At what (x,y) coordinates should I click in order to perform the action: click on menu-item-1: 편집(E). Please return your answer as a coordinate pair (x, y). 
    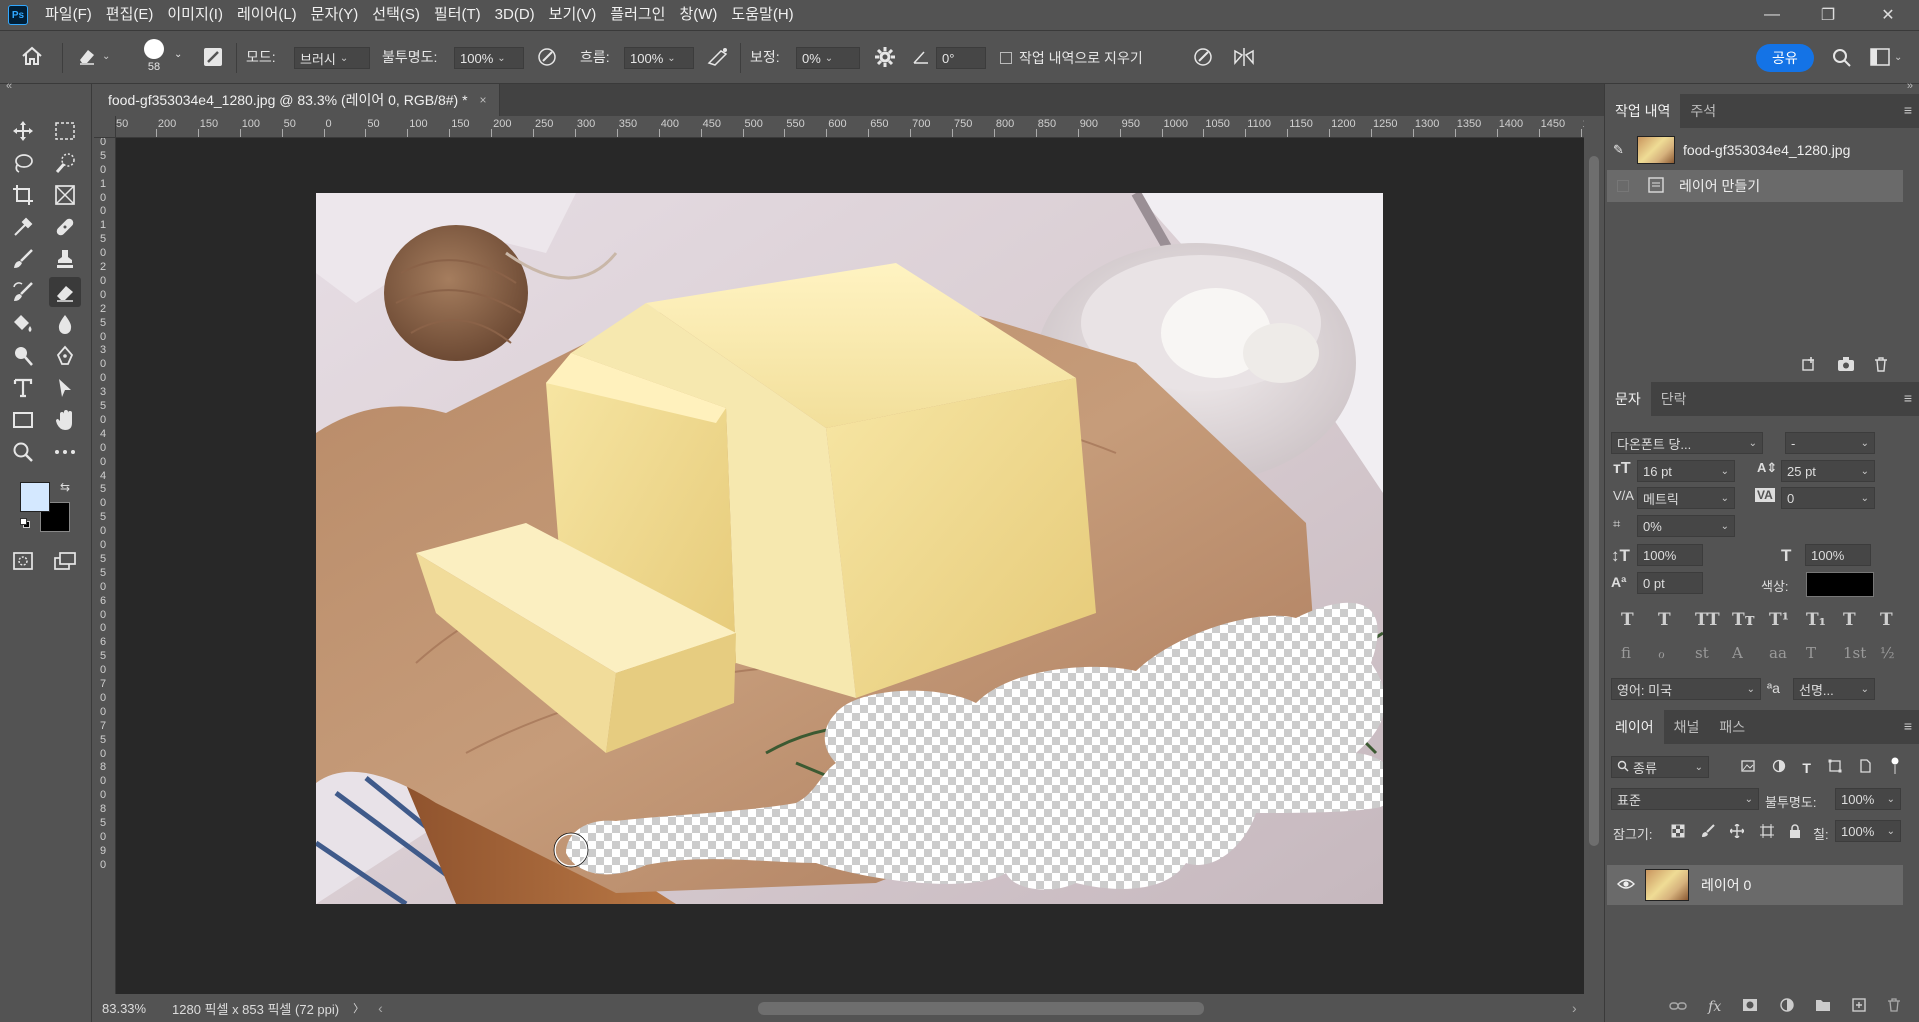
    Looking at the image, I should click on (130, 15).